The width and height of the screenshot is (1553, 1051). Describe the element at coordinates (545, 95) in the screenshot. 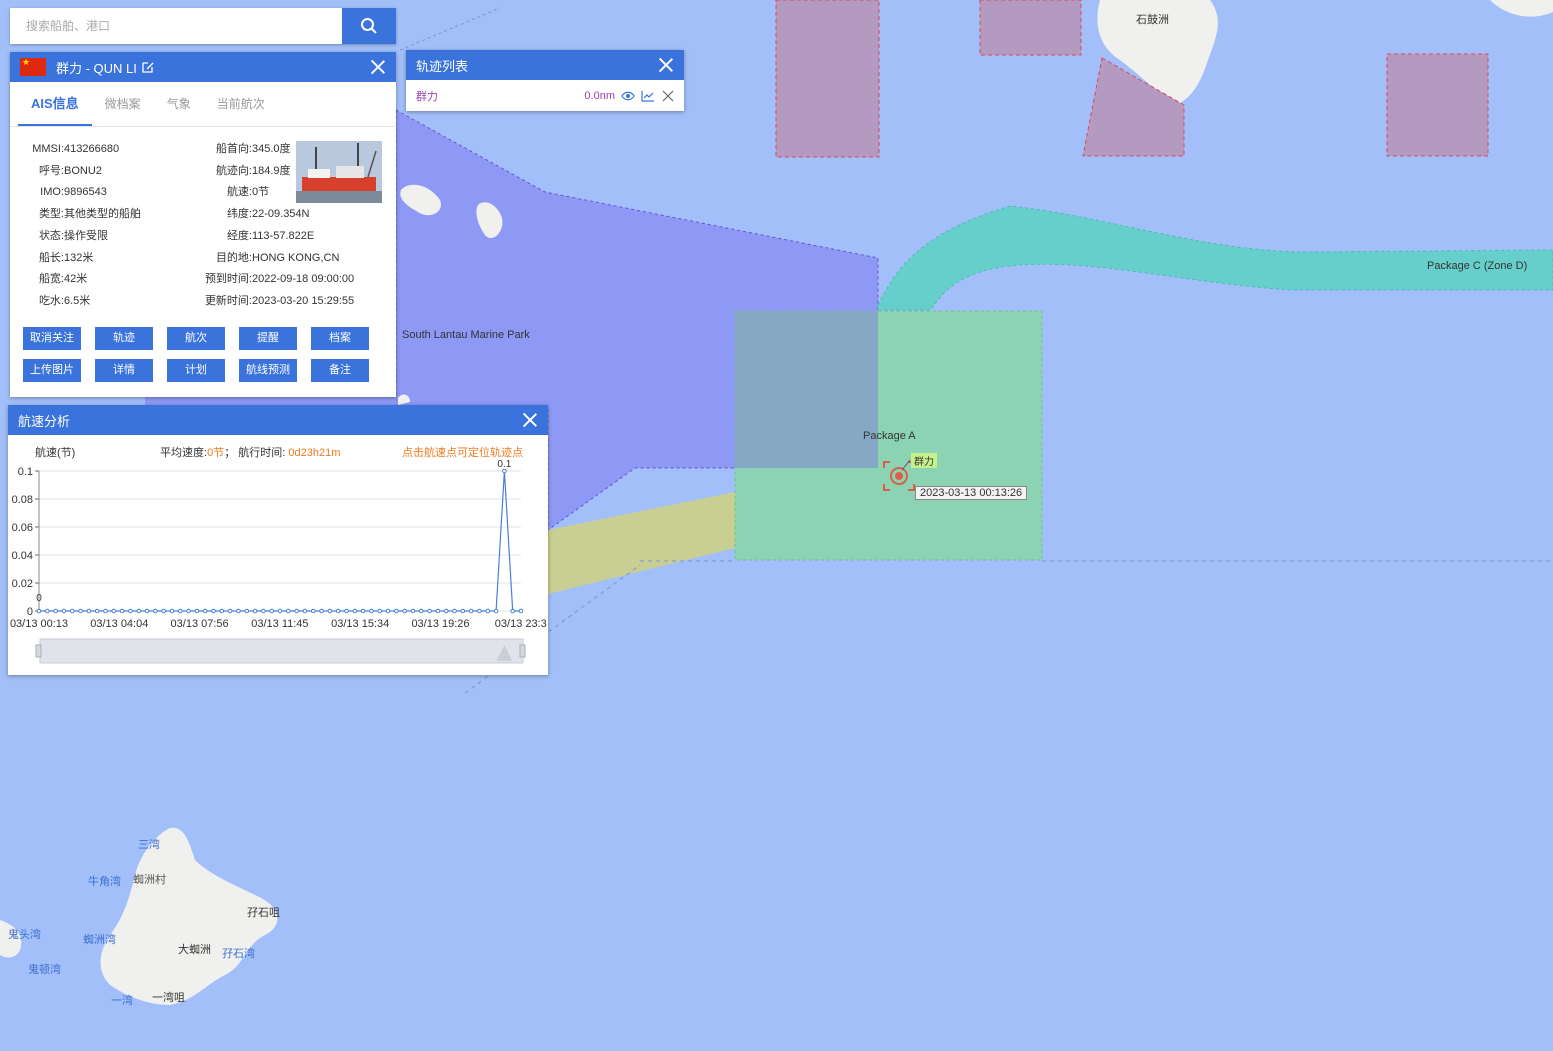

I see `track-list-item: 群力 0.0nm` at that location.